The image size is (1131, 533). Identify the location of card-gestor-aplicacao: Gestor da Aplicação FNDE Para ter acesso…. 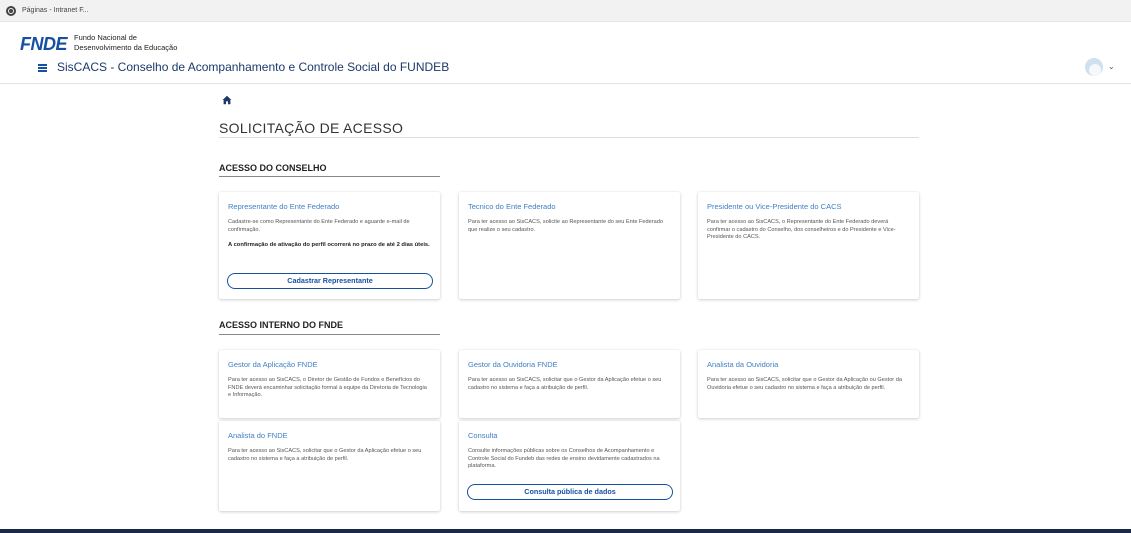
(329, 384).